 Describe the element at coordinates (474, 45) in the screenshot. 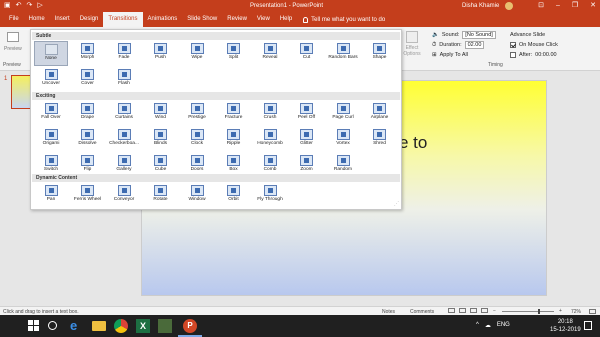

I see `duration-stepper: 02.00` at that location.